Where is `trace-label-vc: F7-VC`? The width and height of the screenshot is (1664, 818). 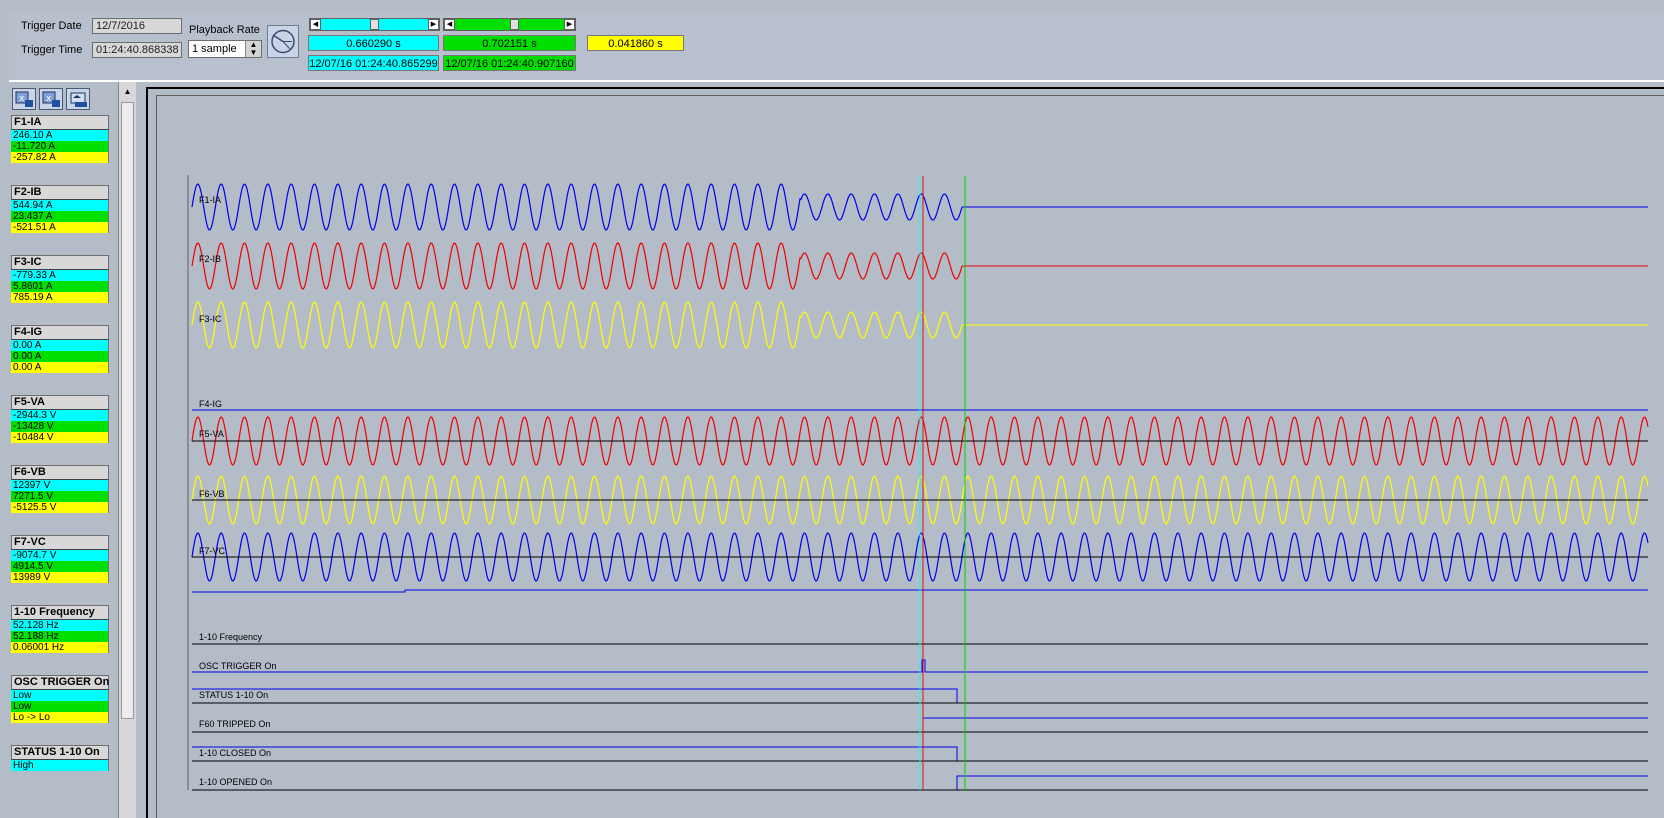 trace-label-vc: F7-VC is located at coordinates (212, 551).